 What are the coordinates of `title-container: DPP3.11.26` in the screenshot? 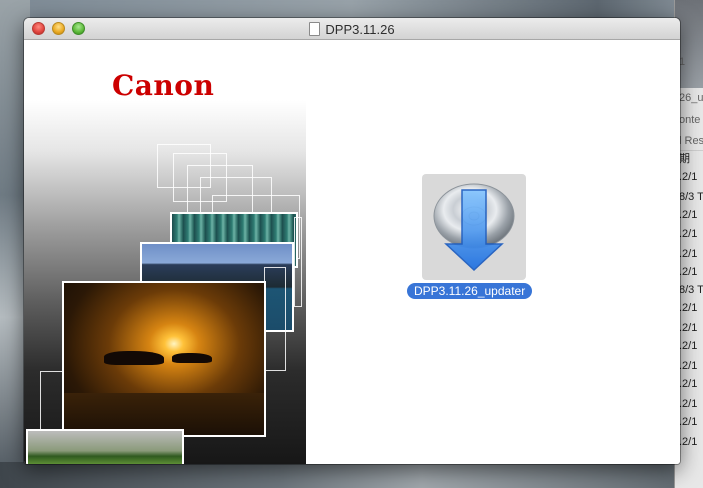 It's located at (352, 29).